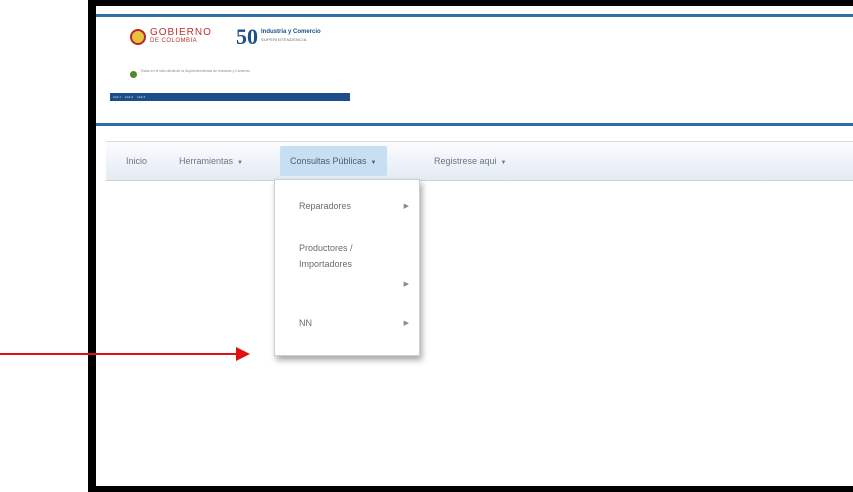 This screenshot has height=492, width=853. Describe the element at coordinates (141, 97) in the screenshot. I see `header-link-3: Link 3` at that location.